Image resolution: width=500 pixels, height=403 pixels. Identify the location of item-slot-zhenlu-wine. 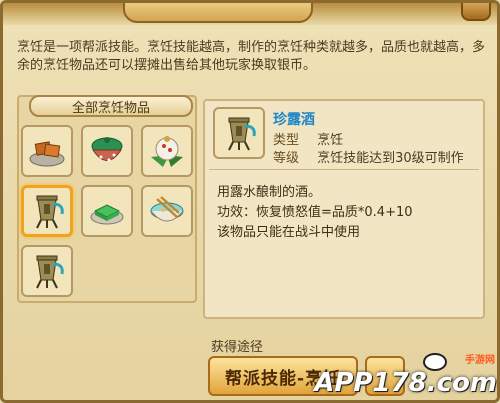
(47, 211).